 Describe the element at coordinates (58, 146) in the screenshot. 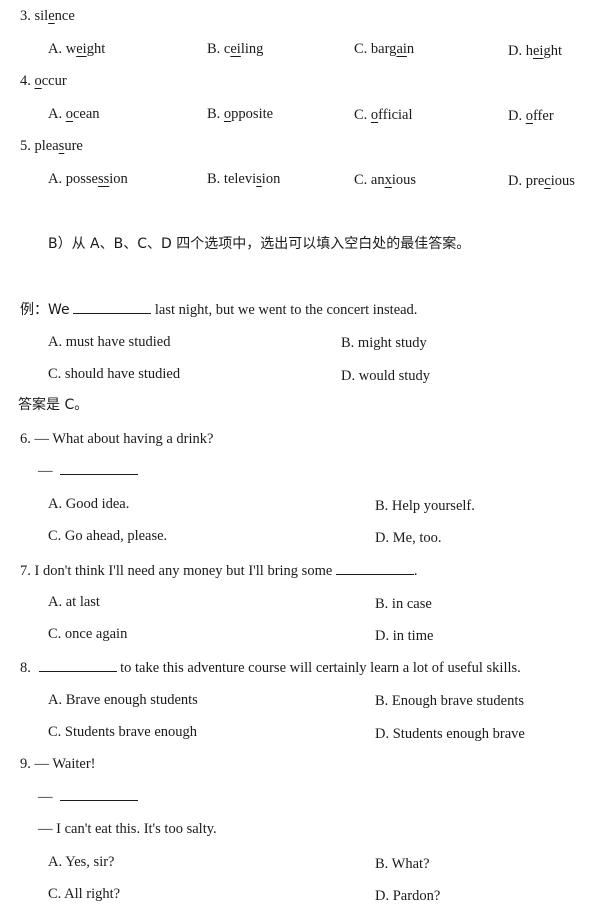

I see `q5-word: pleasure` at that location.